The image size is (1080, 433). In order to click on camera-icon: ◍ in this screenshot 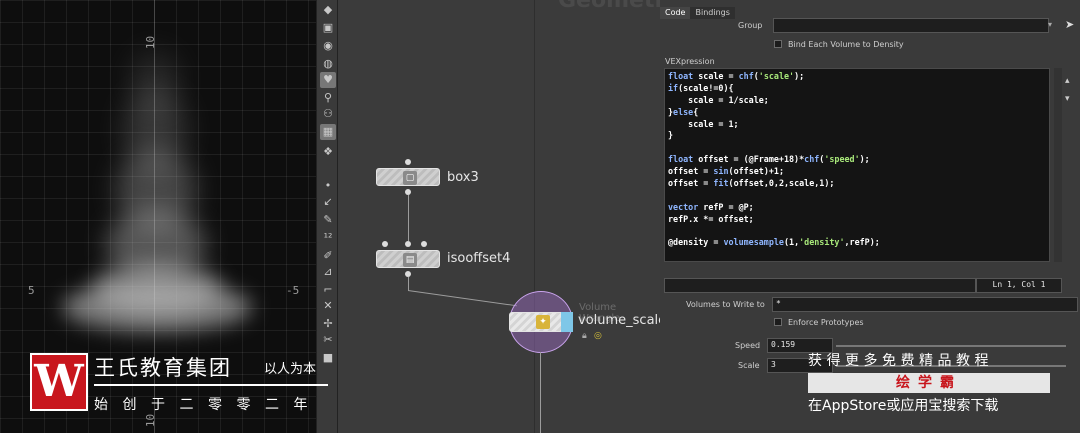, I will do `click(328, 64)`.